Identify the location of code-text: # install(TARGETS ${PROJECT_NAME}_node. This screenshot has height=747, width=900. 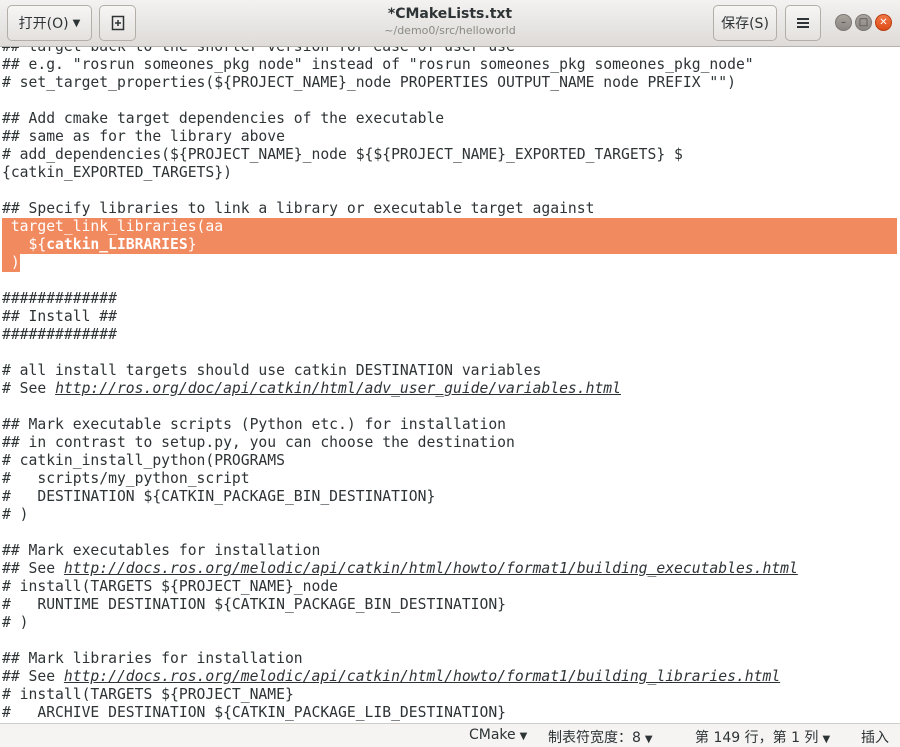
(170, 586).